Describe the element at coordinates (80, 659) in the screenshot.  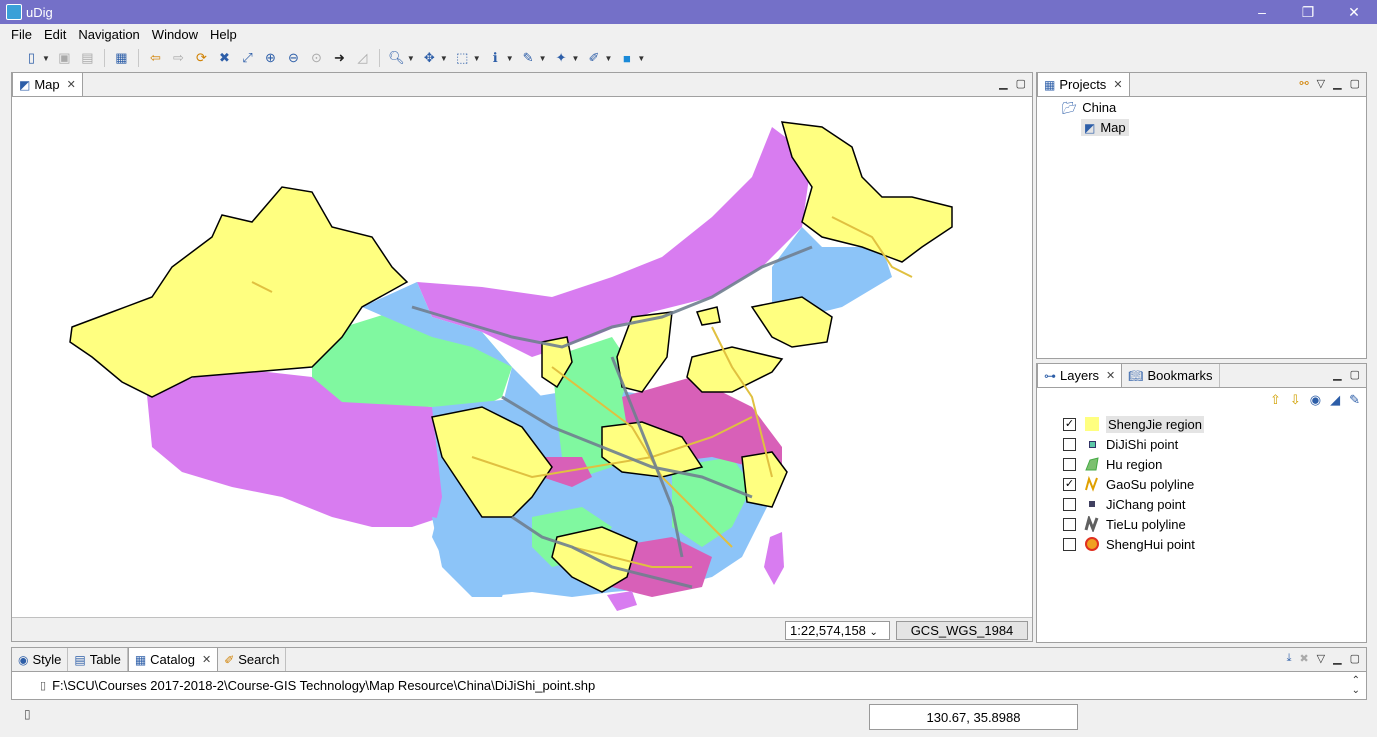
I see `table-icon: ▤` at that location.